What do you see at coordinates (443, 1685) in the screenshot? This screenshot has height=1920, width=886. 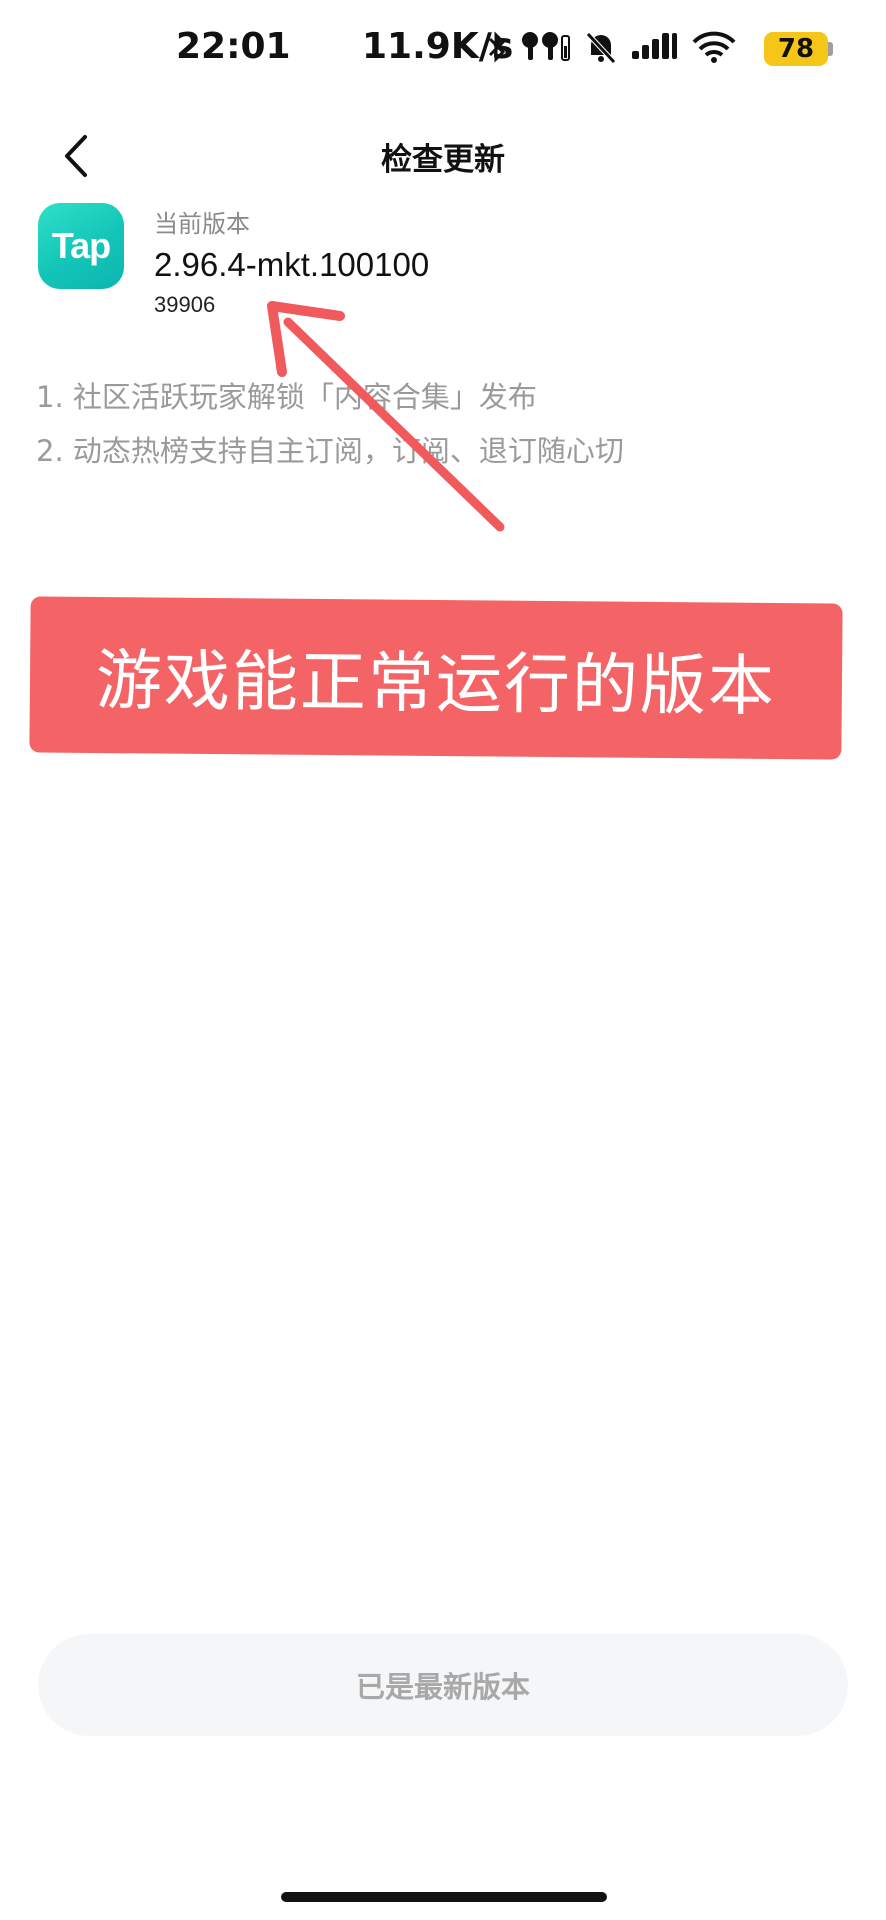 I see `update-status-button: 已是最新版本` at bounding box center [443, 1685].